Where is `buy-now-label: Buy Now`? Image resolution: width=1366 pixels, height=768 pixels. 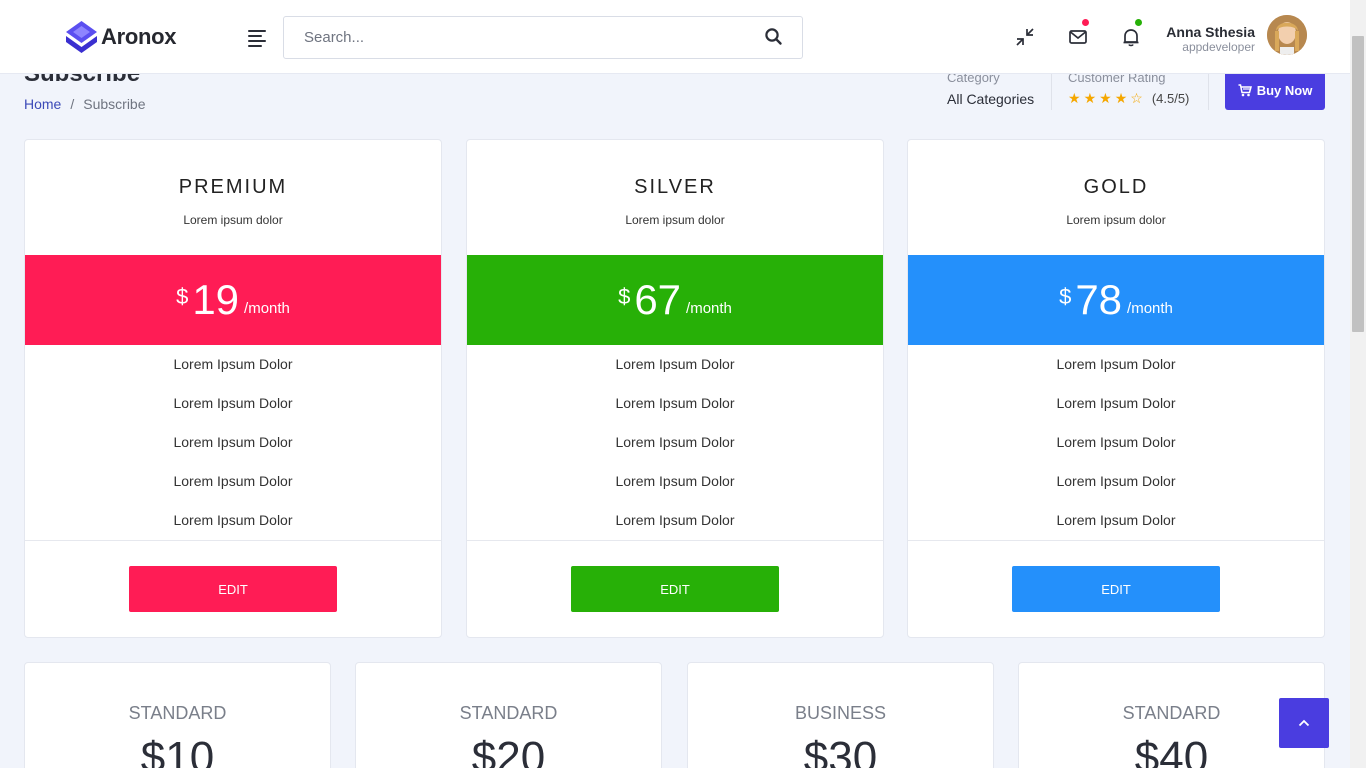
buy-now-label: Buy Now is located at coordinates (1284, 90).